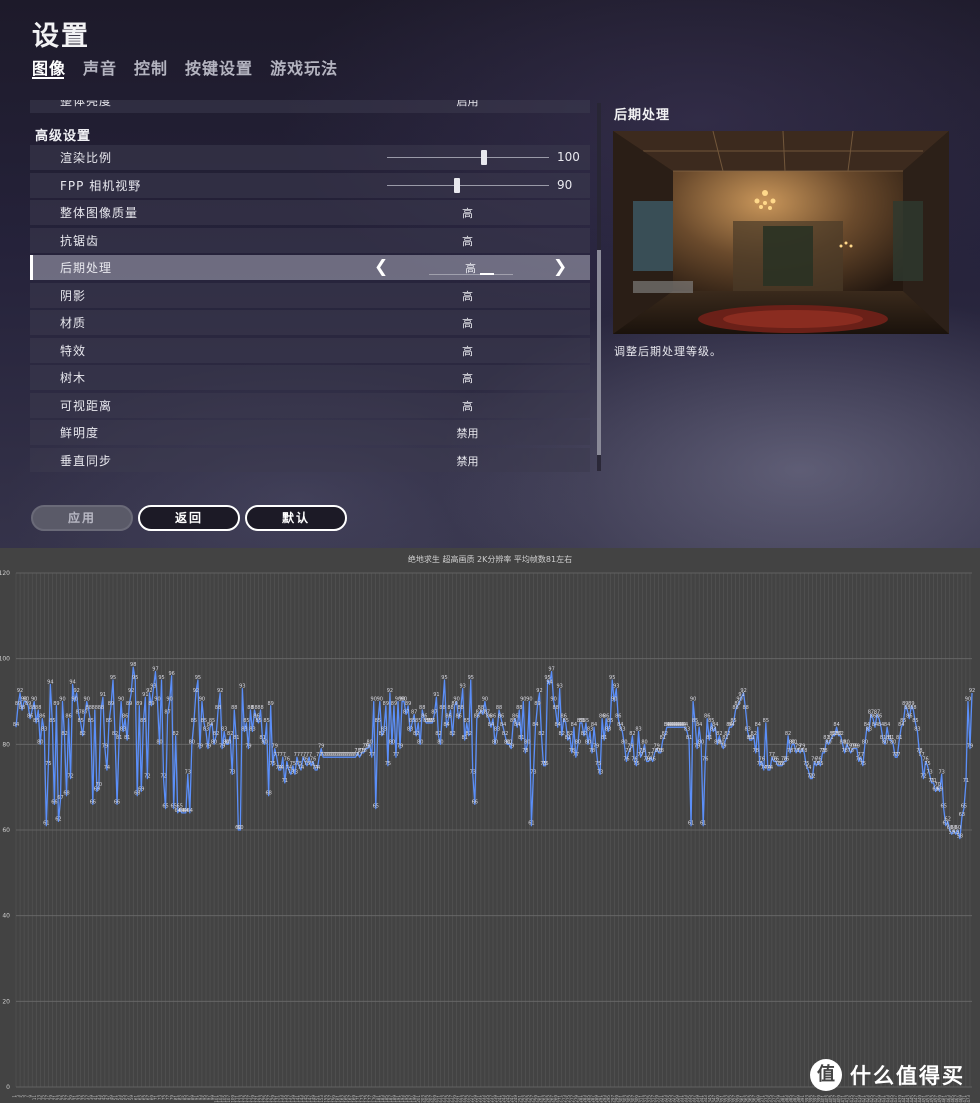 This screenshot has width=980, height=1103. Describe the element at coordinates (49, 67) in the screenshot. I see `tab-graphics: 图像` at that location.